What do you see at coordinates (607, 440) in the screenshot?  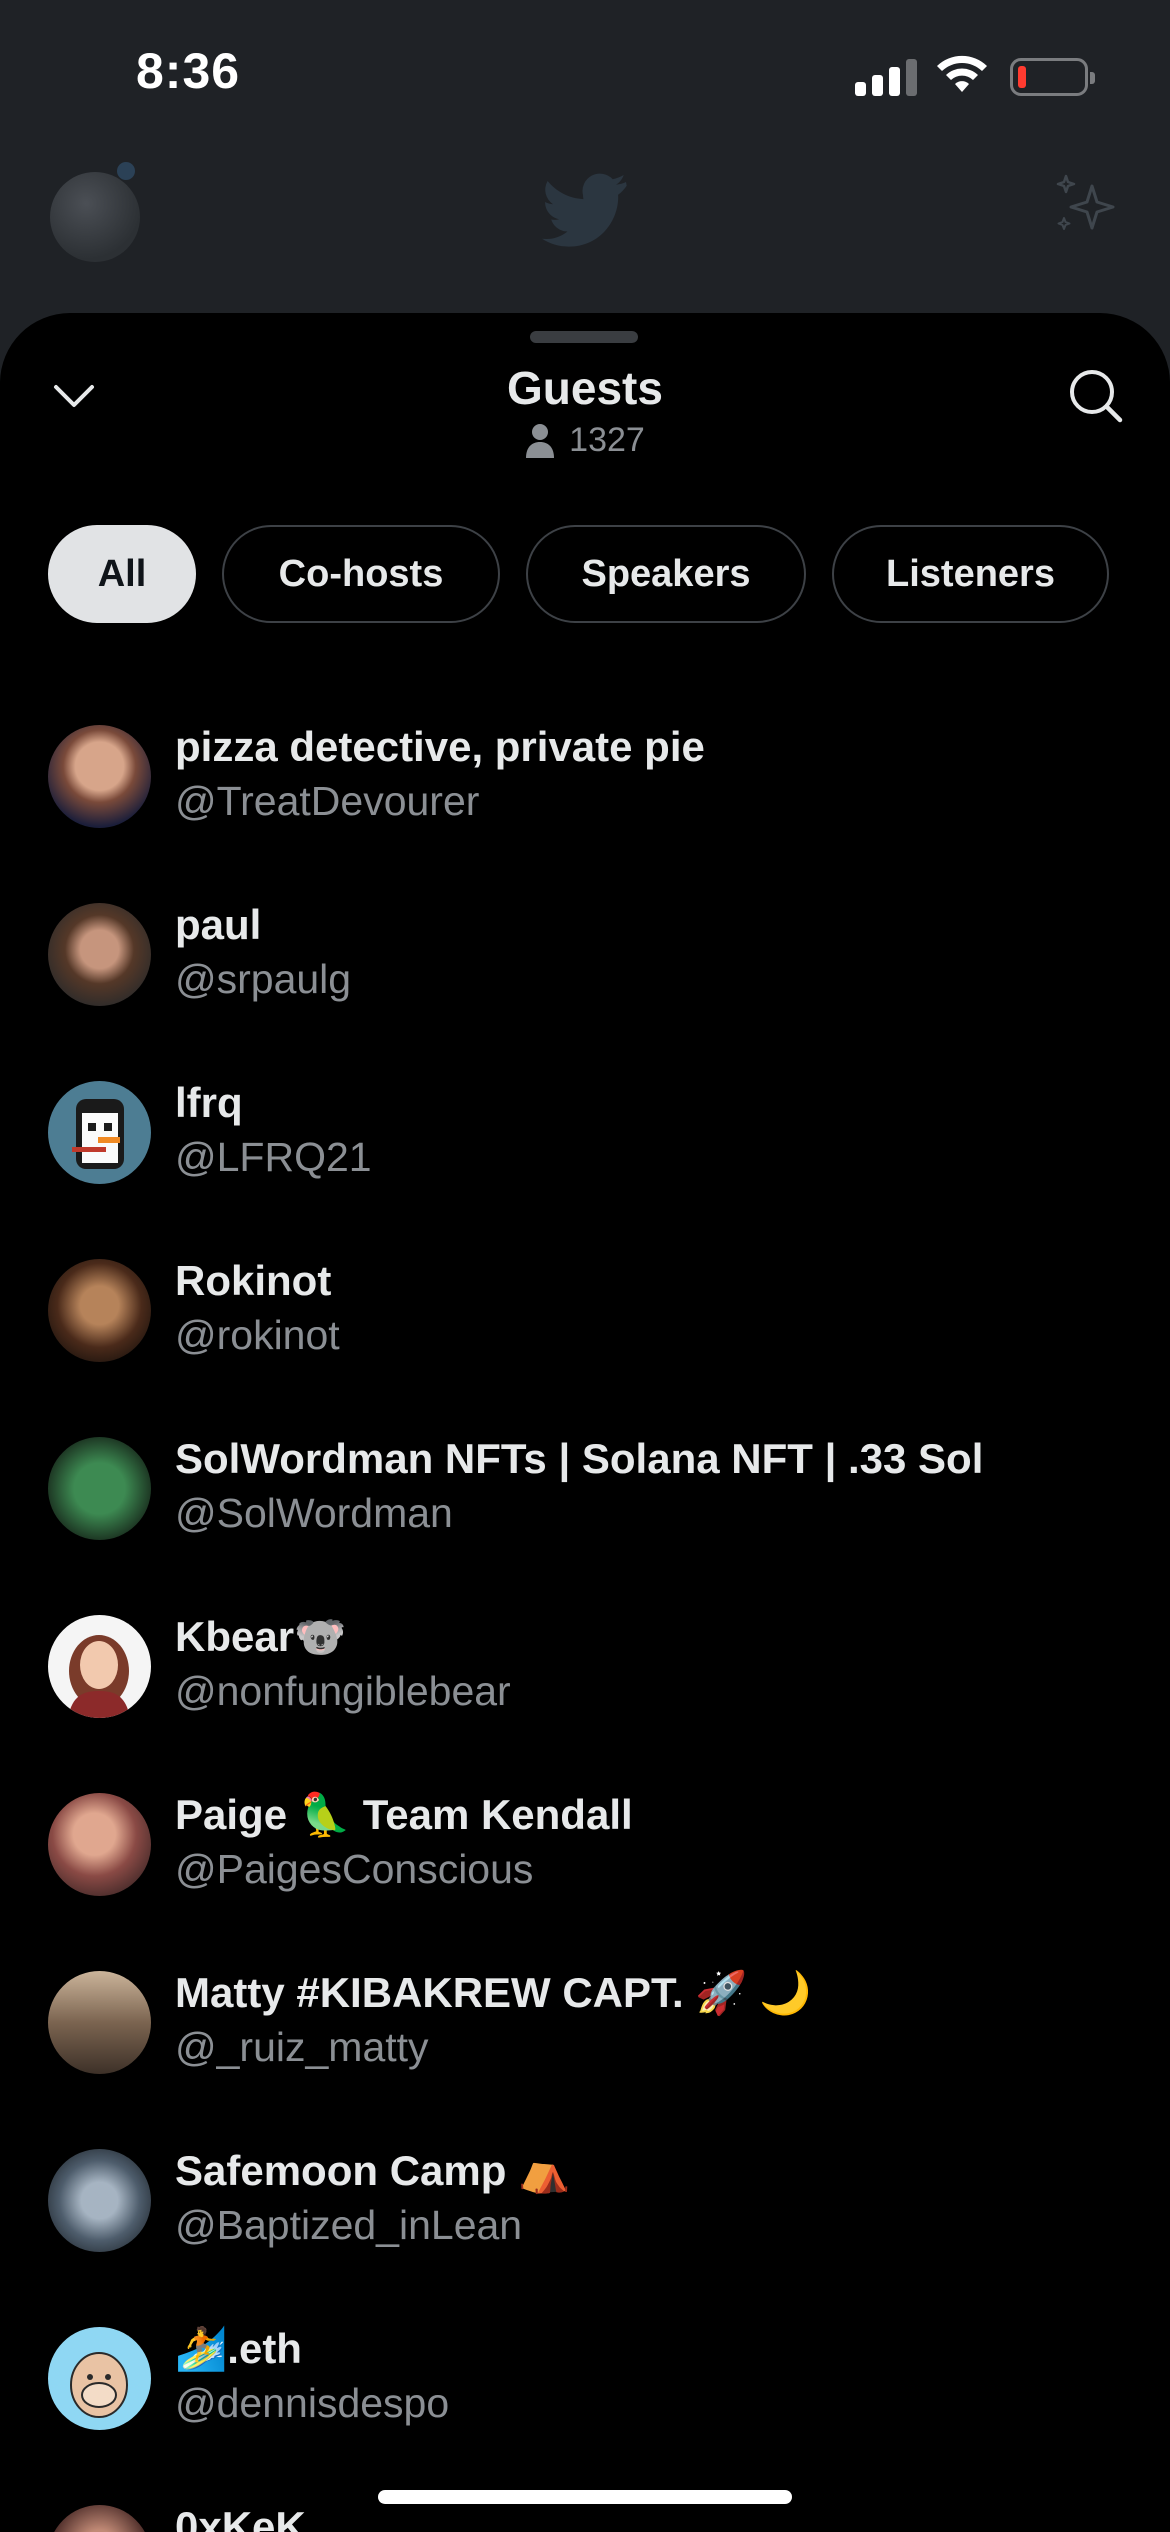 I see `guest-count-value: 1327` at bounding box center [607, 440].